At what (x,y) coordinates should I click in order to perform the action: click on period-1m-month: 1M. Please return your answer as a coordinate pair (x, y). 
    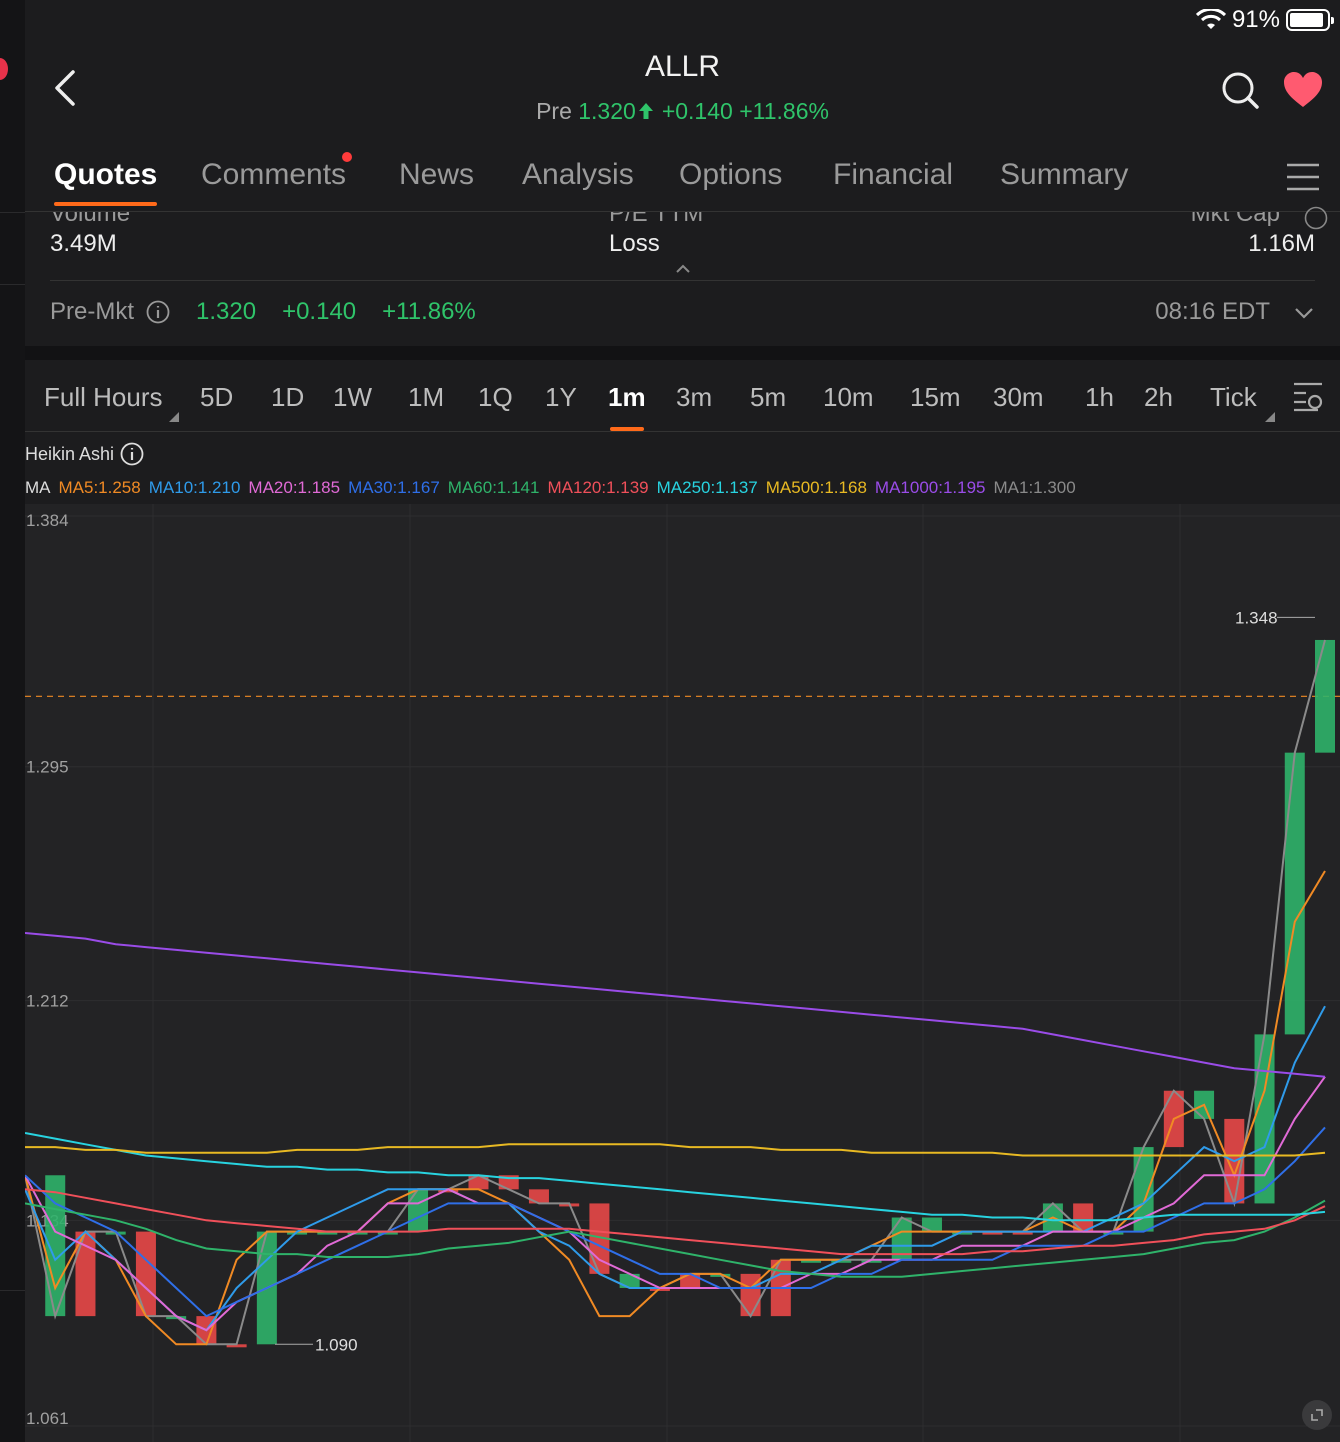
    Looking at the image, I should click on (426, 397).